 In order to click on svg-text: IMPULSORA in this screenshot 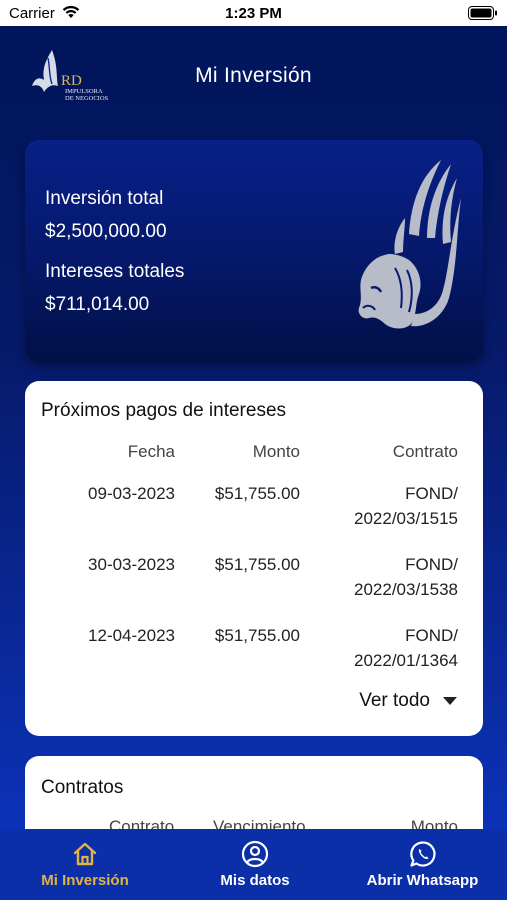, I will do `click(84, 91)`.